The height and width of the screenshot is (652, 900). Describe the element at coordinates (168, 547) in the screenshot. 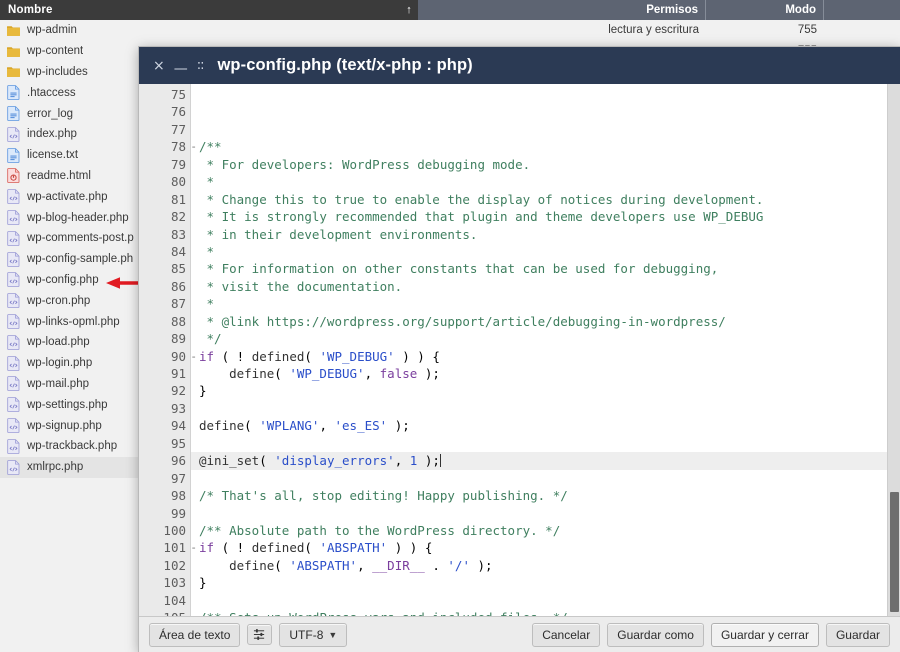

I see `line-number: 101-` at that location.